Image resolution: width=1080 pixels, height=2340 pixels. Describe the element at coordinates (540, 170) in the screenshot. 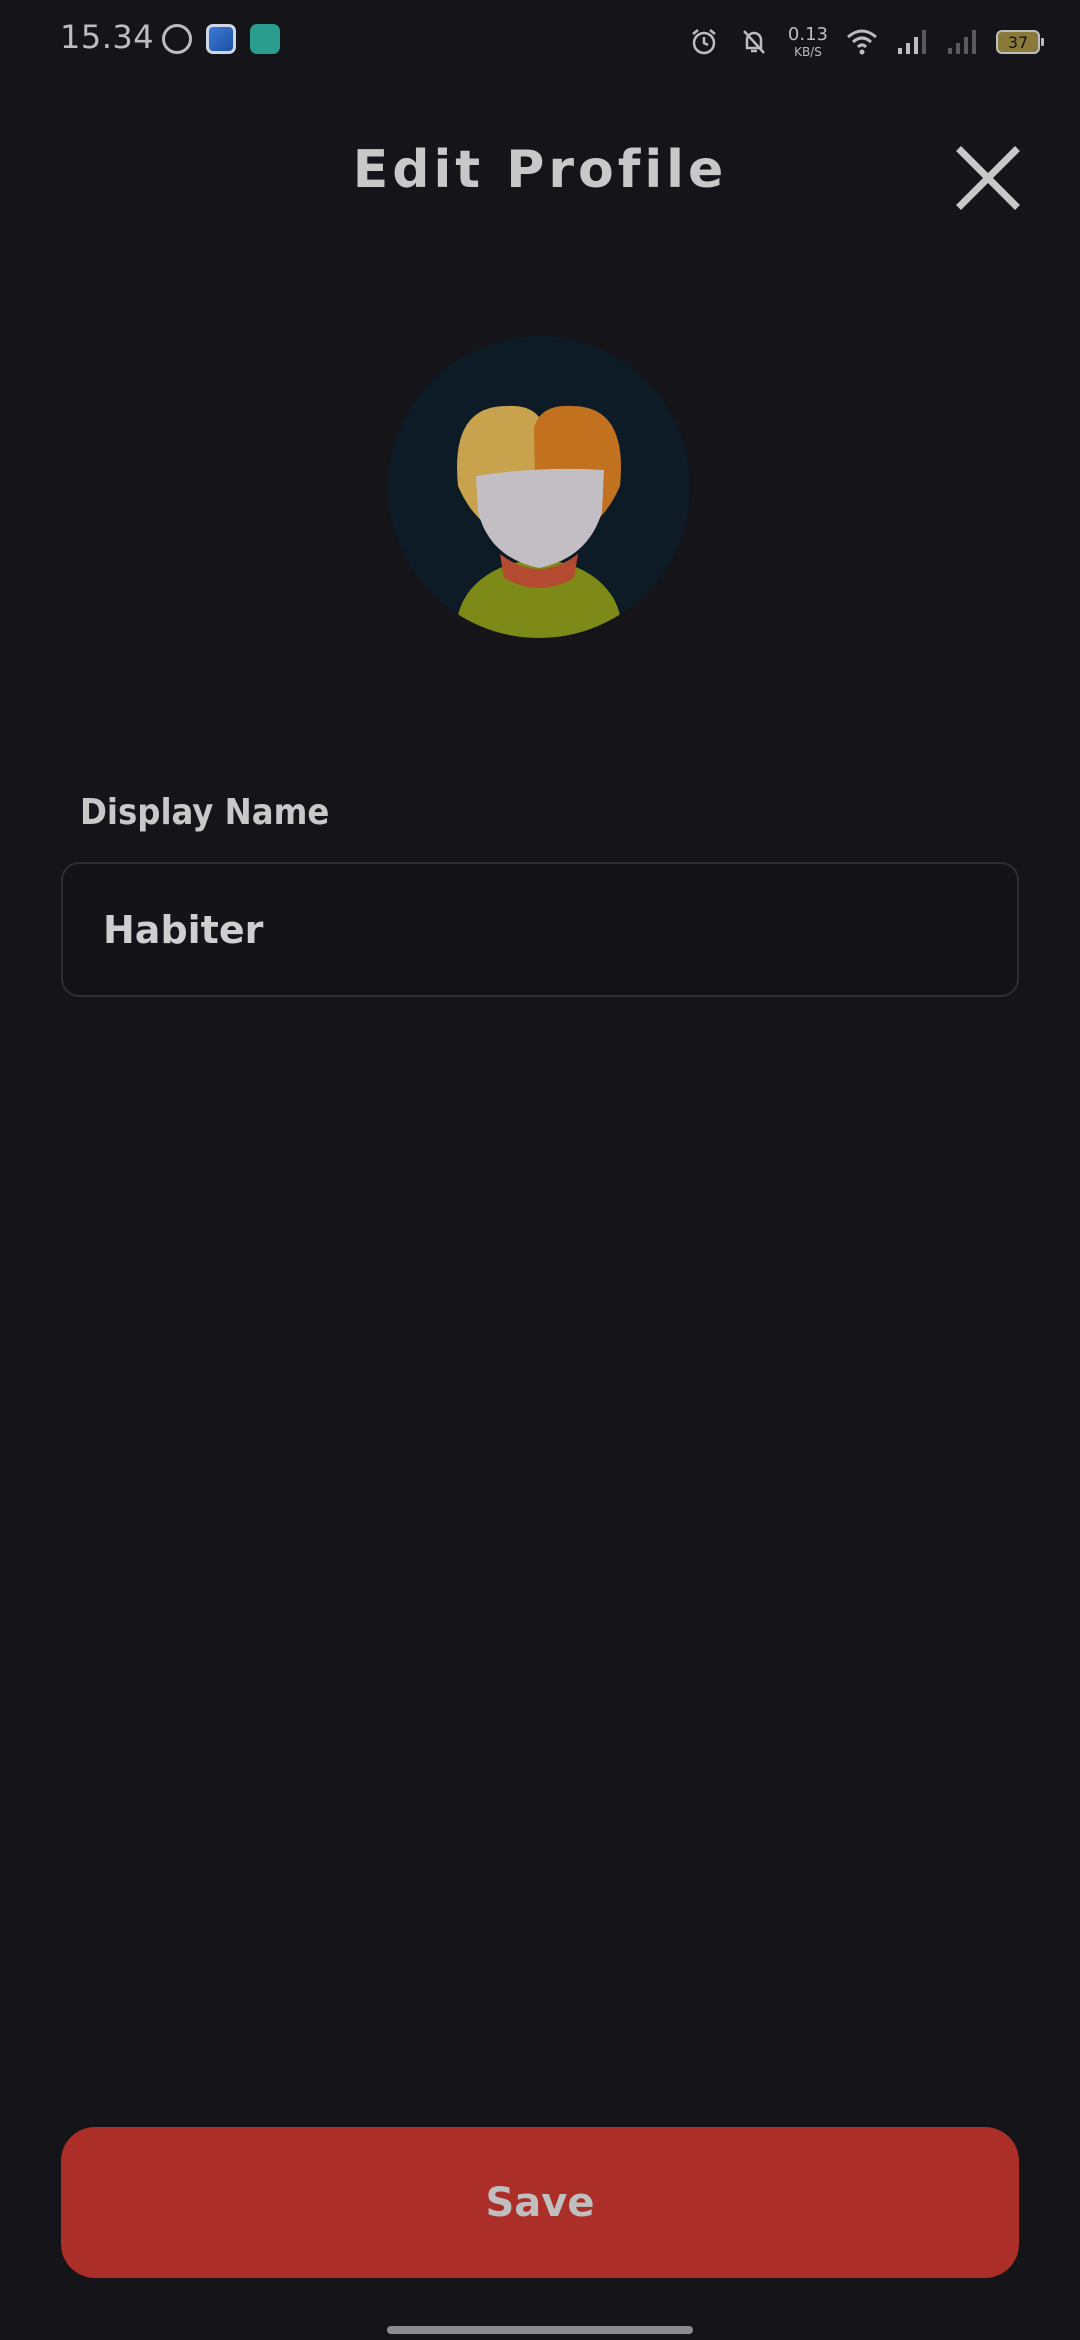

I see `page-title: Edit Profile` at that location.